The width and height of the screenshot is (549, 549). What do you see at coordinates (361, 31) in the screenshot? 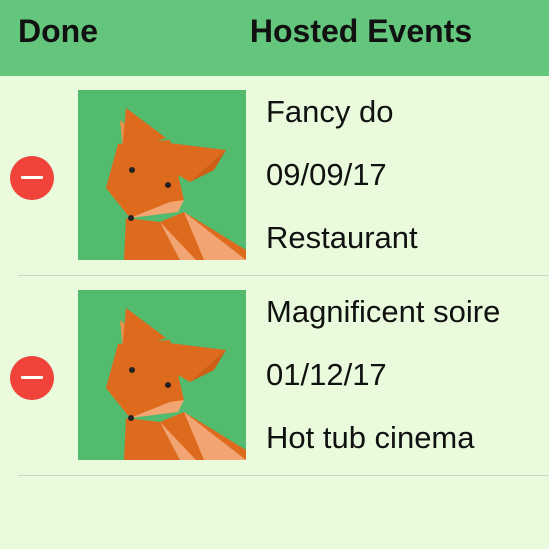
I see `page-title: Hosted Events` at bounding box center [361, 31].